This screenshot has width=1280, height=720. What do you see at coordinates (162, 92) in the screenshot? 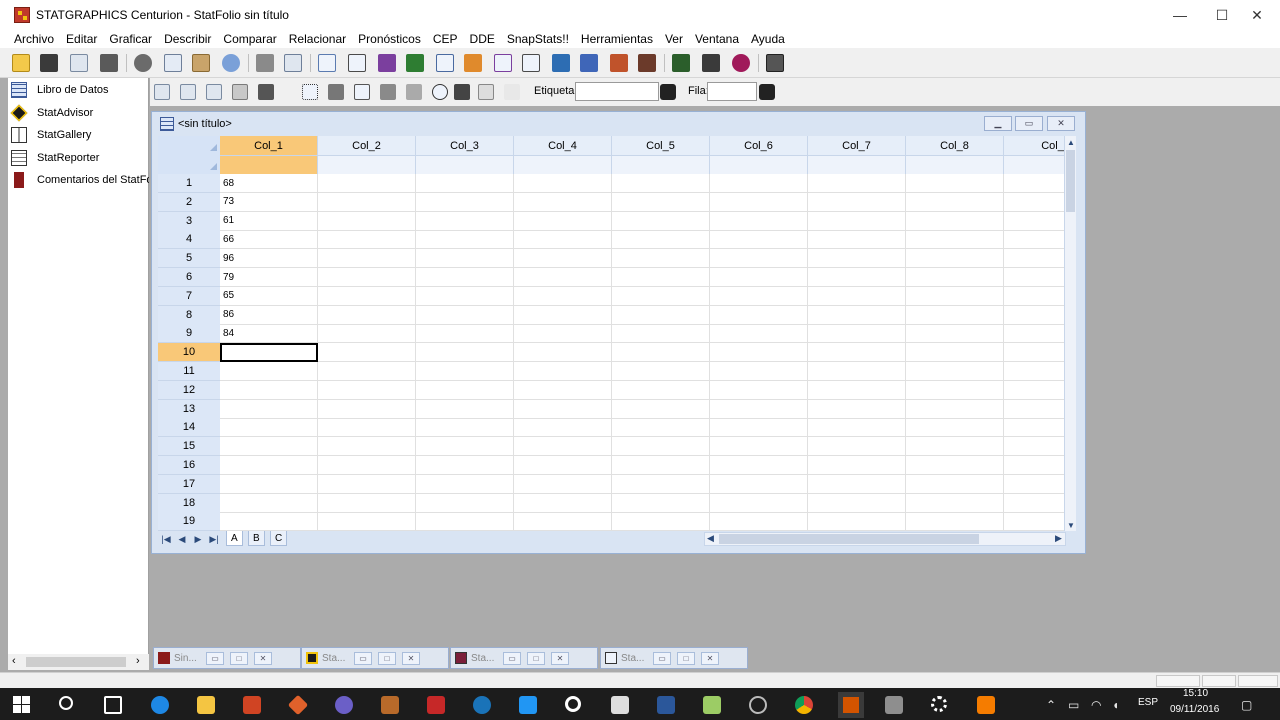
I see `datasheet-properties-icon` at bounding box center [162, 92].